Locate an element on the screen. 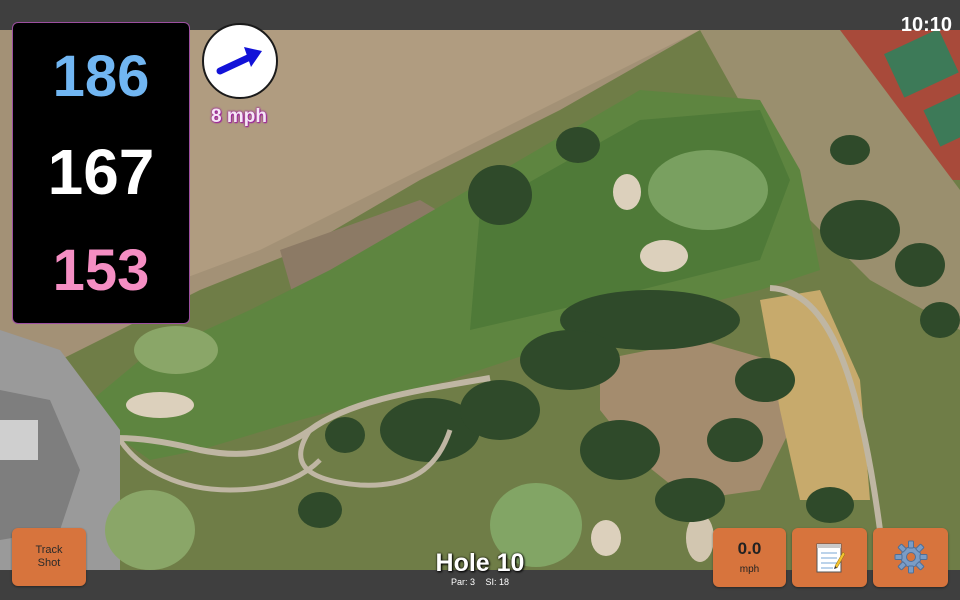 The height and width of the screenshot is (600, 960). front-distance: 153 is located at coordinates (101, 270).